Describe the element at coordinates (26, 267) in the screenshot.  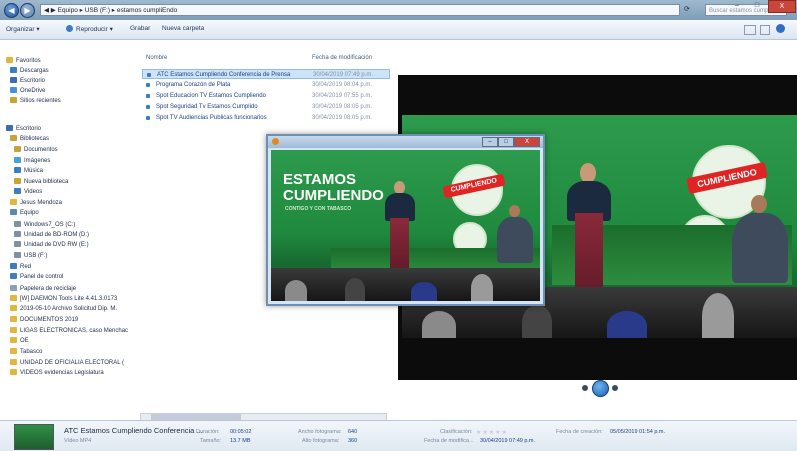
I see `sidebar-item-label: Red` at that location.